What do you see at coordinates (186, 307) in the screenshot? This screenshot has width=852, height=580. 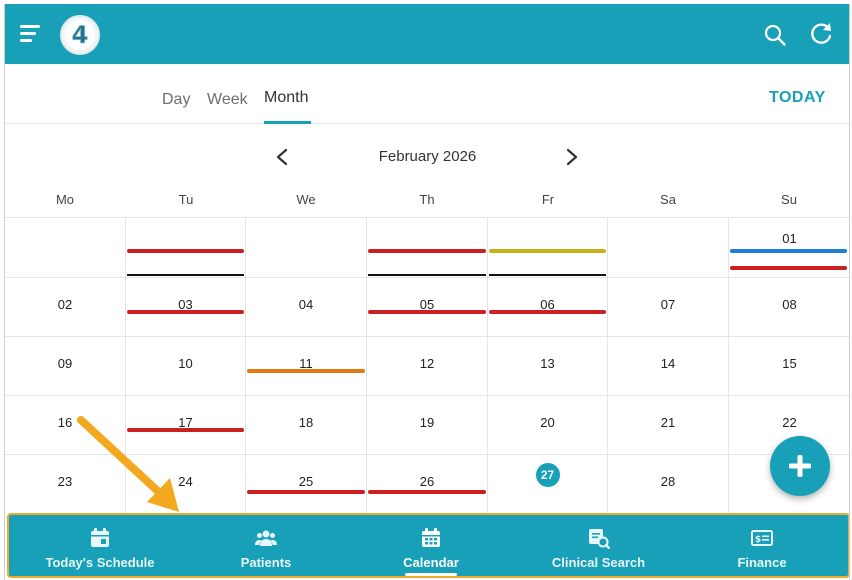 I see `day-cell: 03` at bounding box center [186, 307].